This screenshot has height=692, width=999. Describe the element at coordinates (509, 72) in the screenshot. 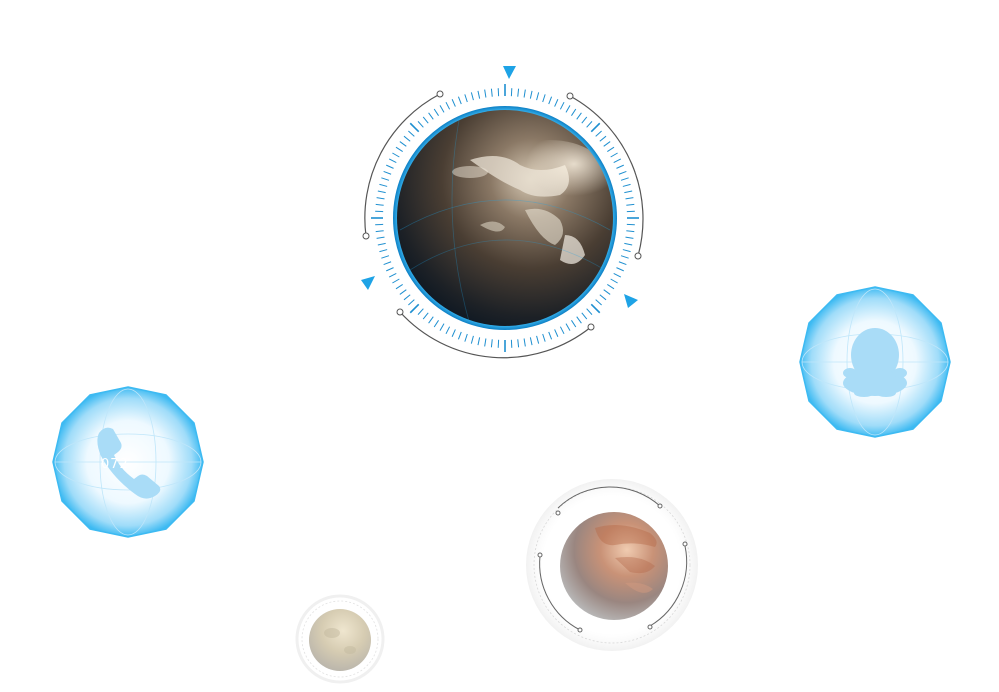

I see `marker-top-icon` at that location.